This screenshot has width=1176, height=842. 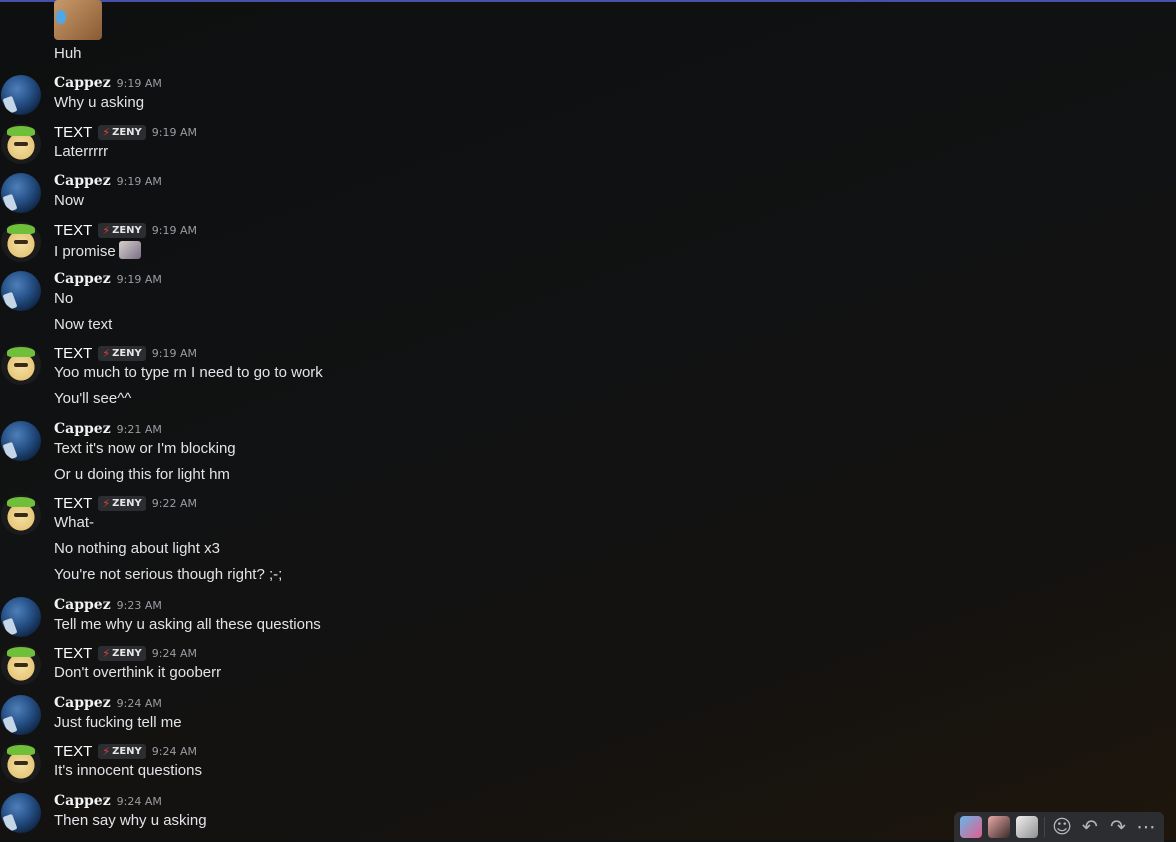 What do you see at coordinates (81, 151) in the screenshot?
I see `message-text: Laterrrrr` at bounding box center [81, 151].